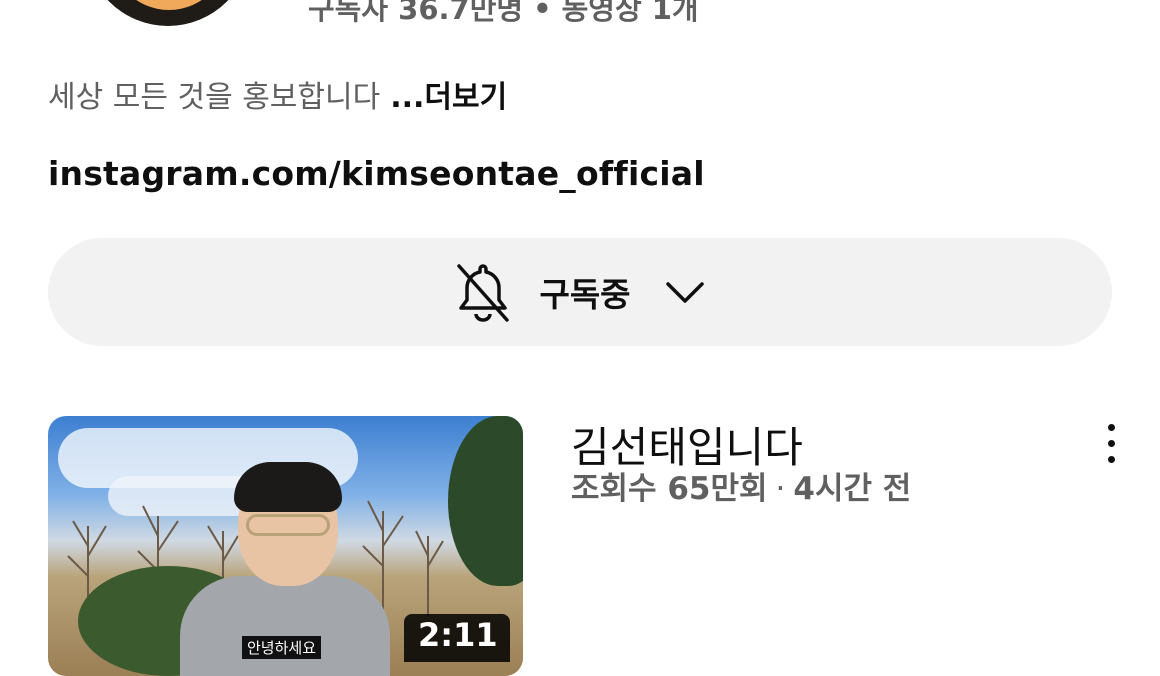  Describe the element at coordinates (288, 487) in the screenshot. I see `thumbnail-person-hair` at that location.